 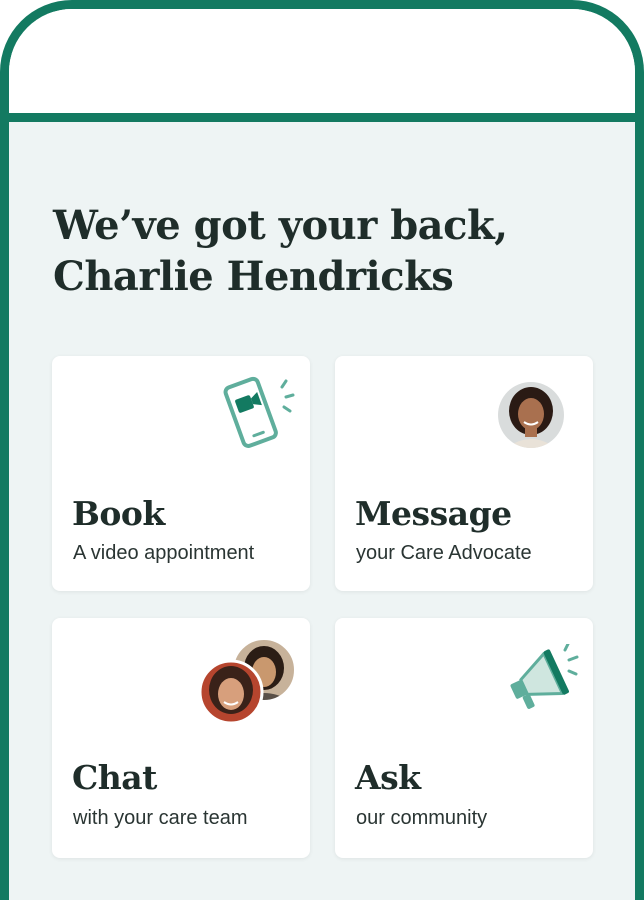 I want to click on header-divider, so click(x=322, y=117).